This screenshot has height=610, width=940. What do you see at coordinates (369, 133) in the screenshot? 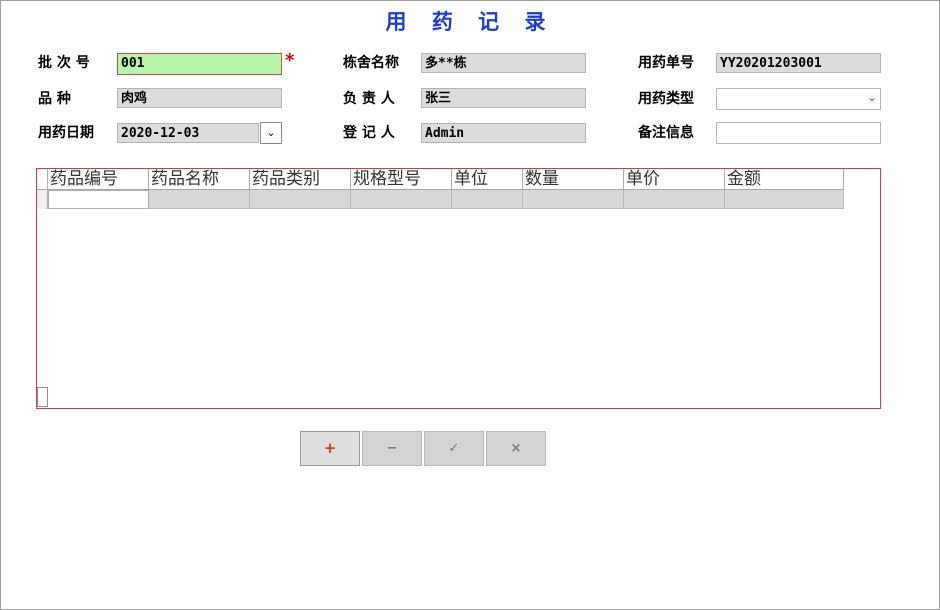
I see `registrar-label: 登 记 人` at bounding box center [369, 133].